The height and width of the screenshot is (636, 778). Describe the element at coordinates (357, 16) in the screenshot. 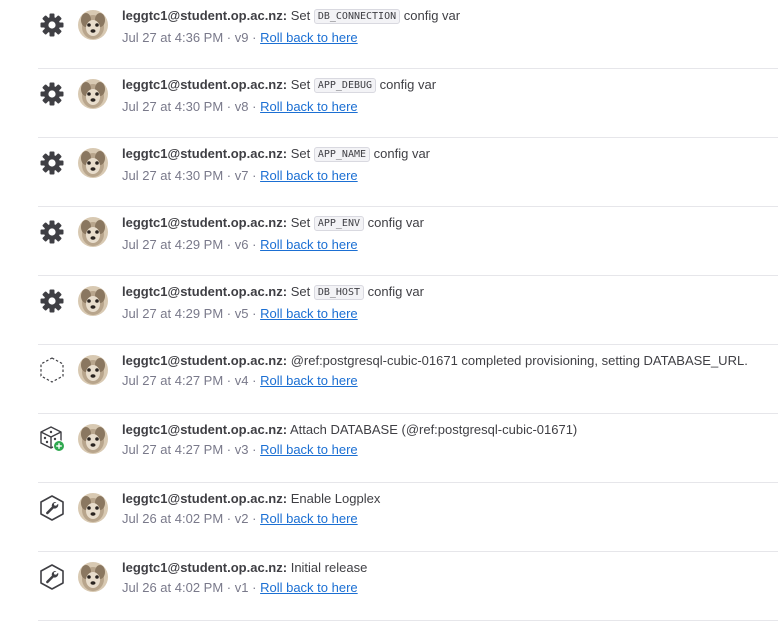

I see `config-var-name: DB_CONNECTION` at that location.